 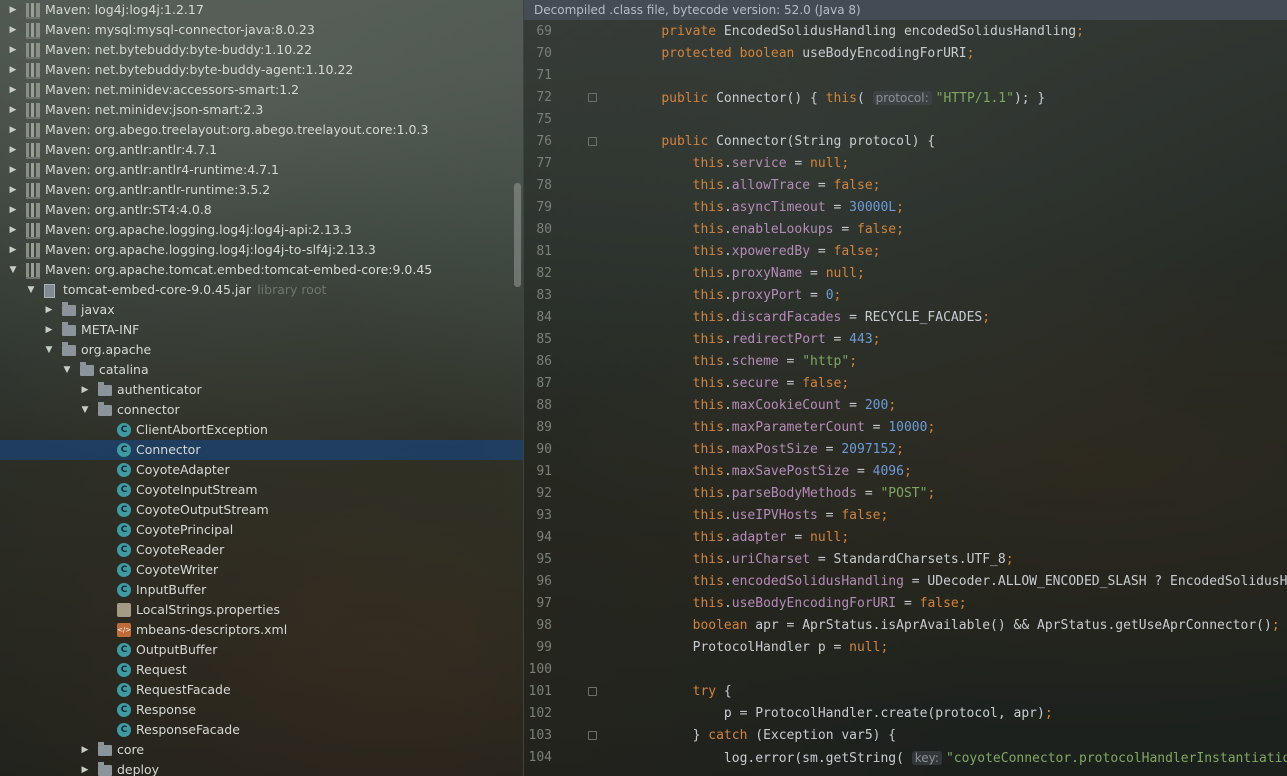 What do you see at coordinates (905, 76) in the screenshot?
I see `code-line: 71` at bounding box center [905, 76].